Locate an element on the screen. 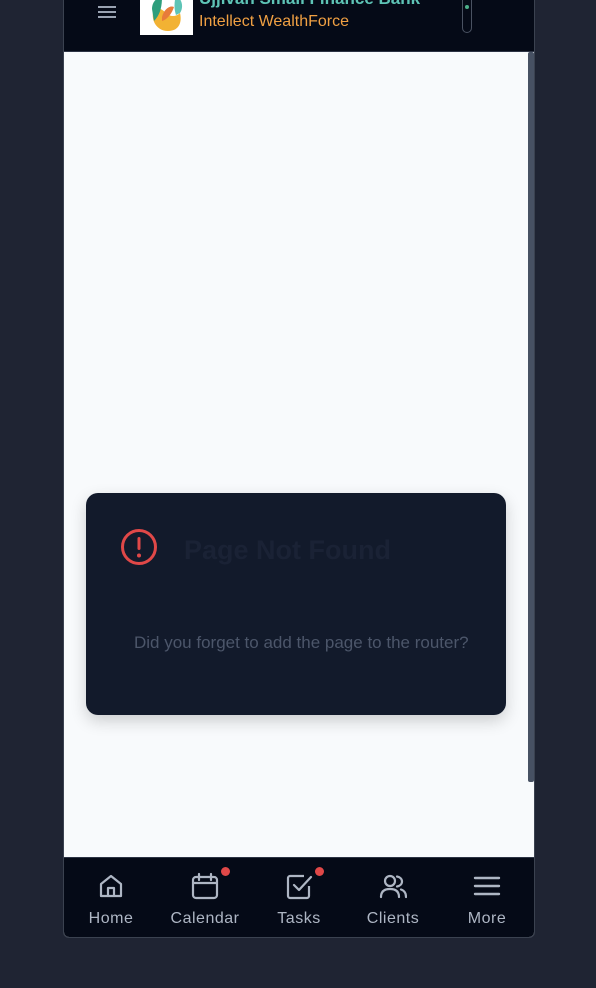 The height and width of the screenshot is (988, 596). clients-icon is located at coordinates (393, 886).